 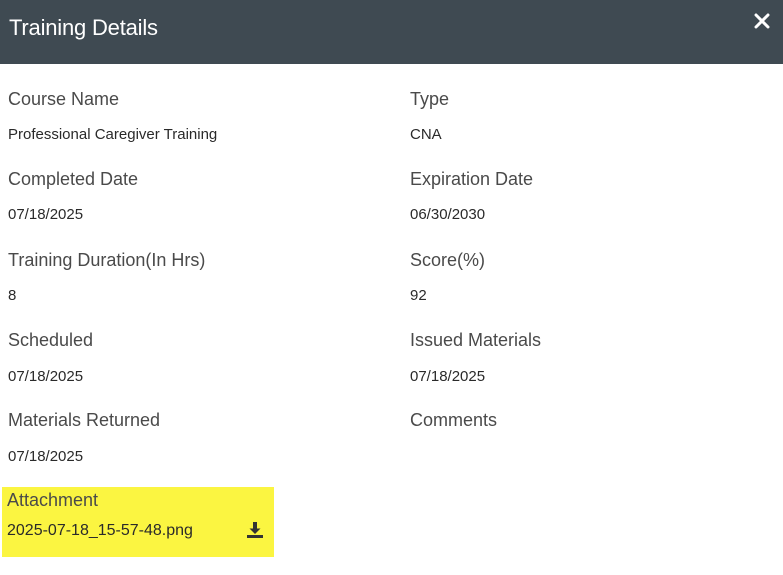 I want to click on attachment-file-link: 2025-07-18_15-57-48.png, so click(x=100, y=531).